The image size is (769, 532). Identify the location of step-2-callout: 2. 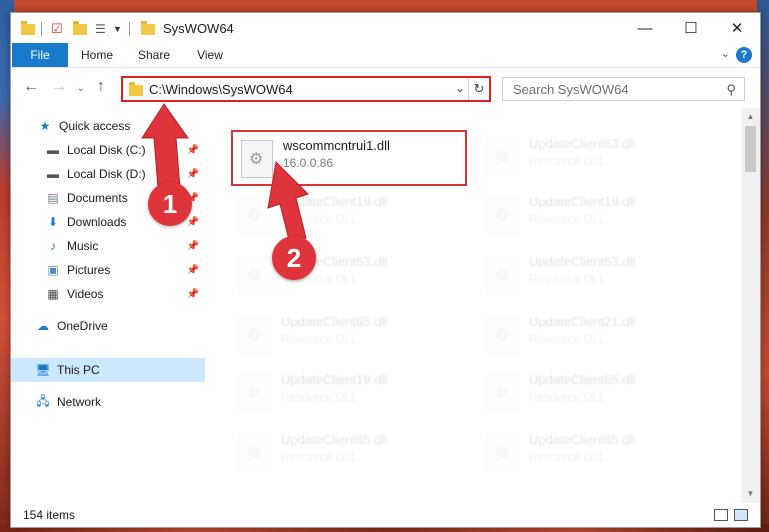
(294, 258).